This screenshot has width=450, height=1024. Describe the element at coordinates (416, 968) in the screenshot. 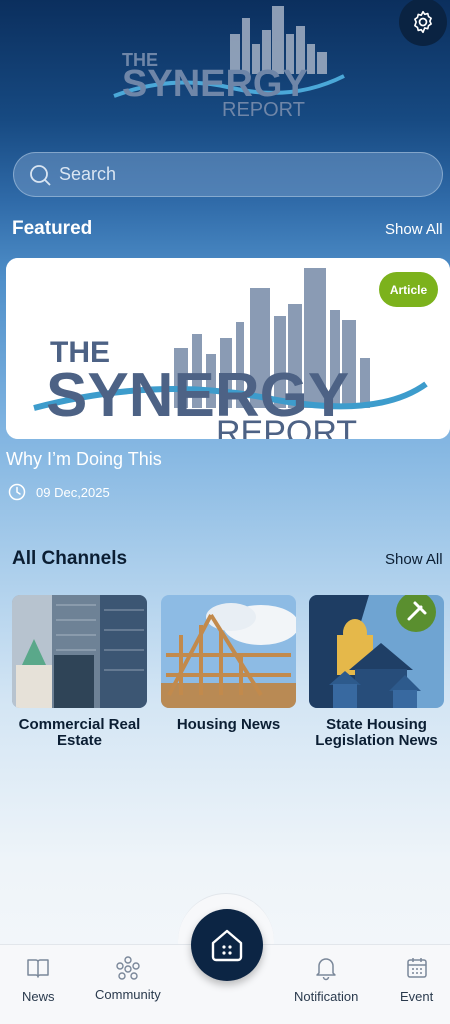

I see `calendar-icon` at that location.